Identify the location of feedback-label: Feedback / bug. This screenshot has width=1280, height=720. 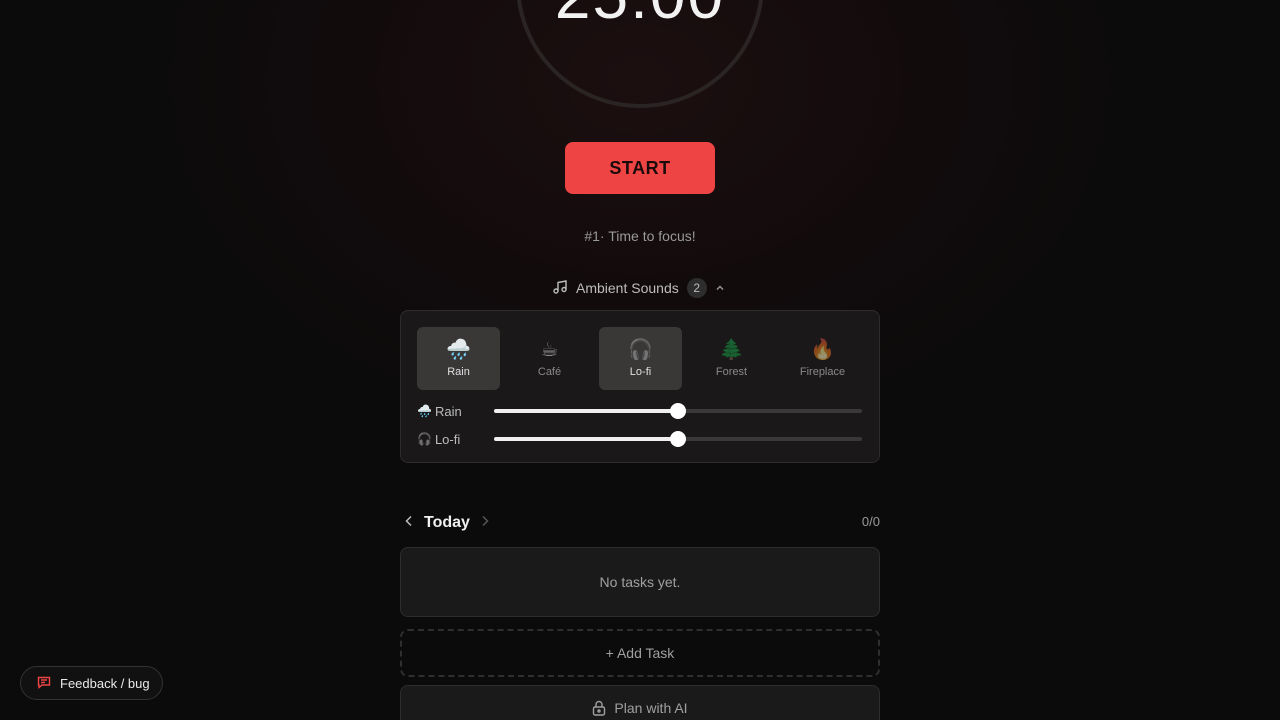
(105, 683).